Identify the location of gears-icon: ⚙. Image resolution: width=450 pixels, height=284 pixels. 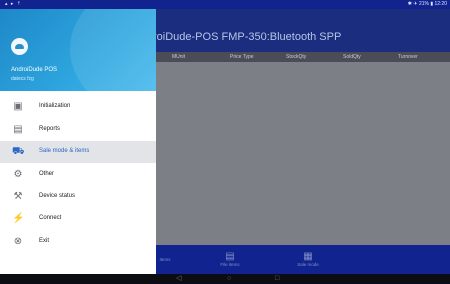
(18, 174).